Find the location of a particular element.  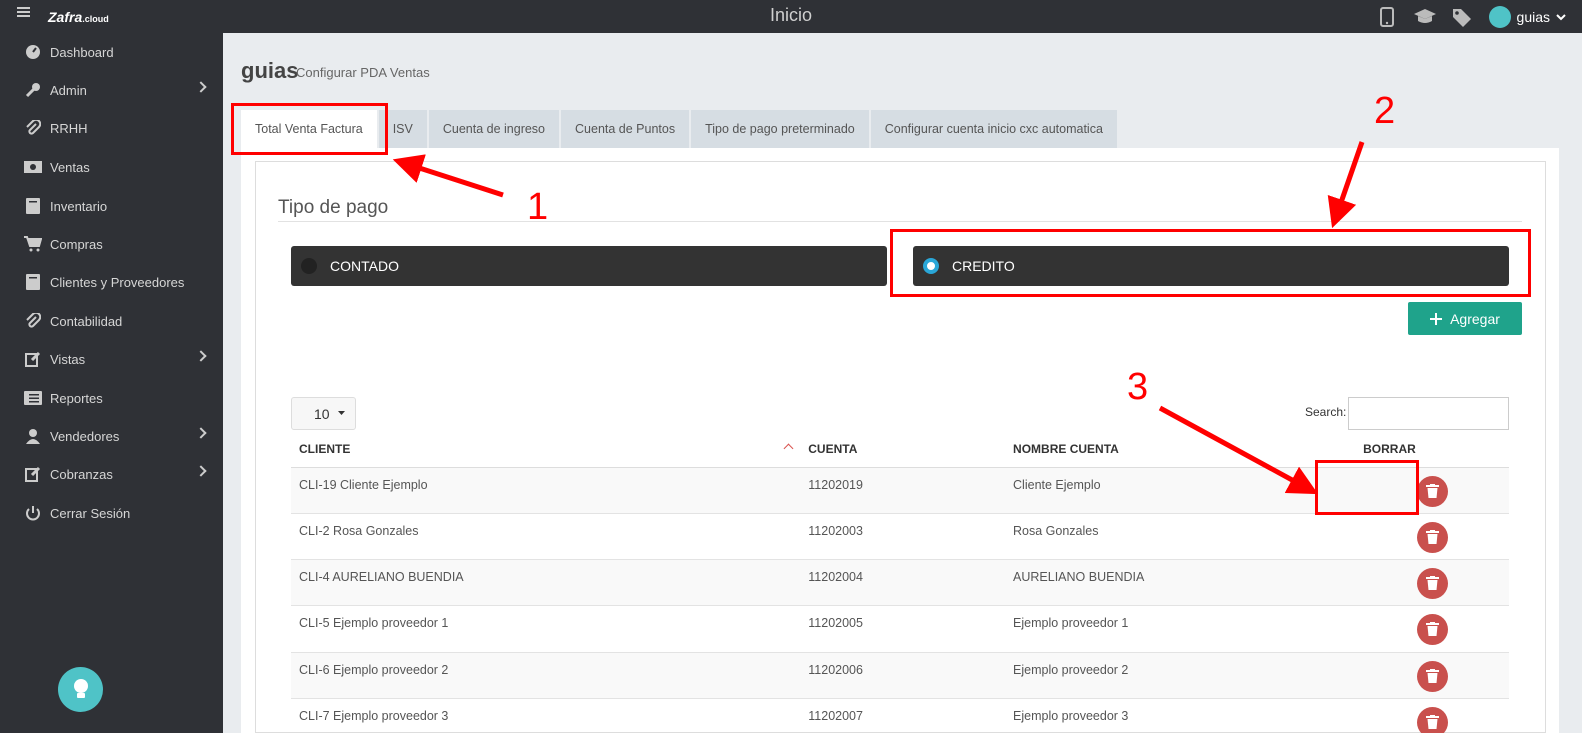

column-header-label: CLIENTE is located at coordinates (325, 449).